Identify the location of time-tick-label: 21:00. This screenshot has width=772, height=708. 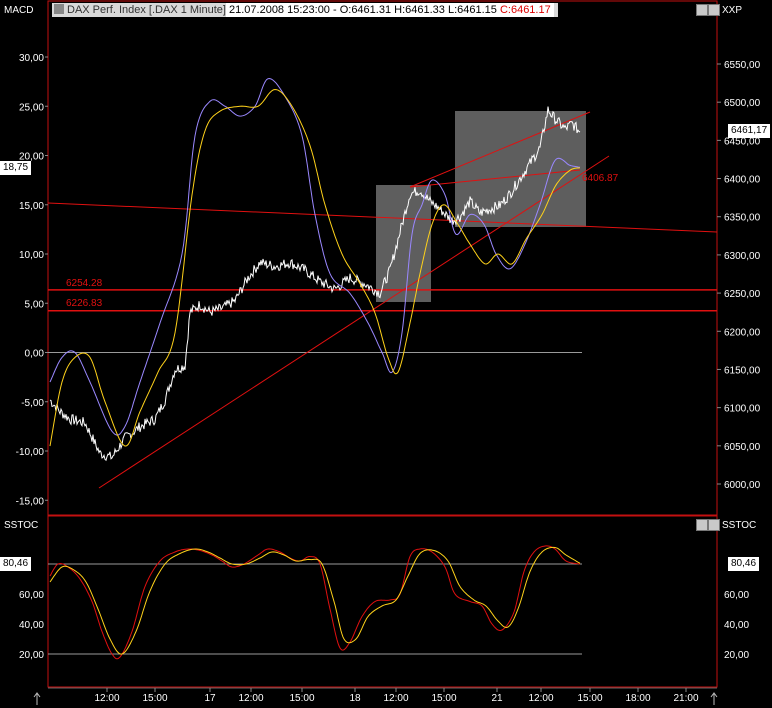
(685, 698).